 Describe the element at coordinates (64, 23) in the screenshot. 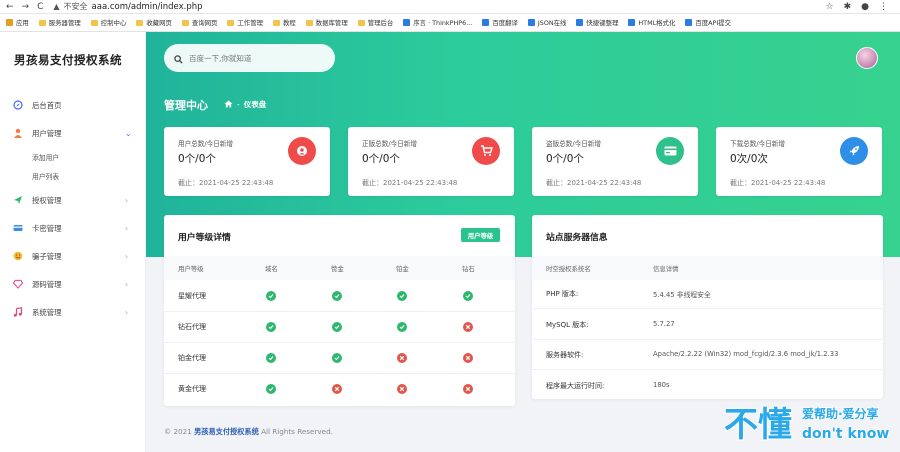

I see `bookmark-label: 服务器管理` at that location.